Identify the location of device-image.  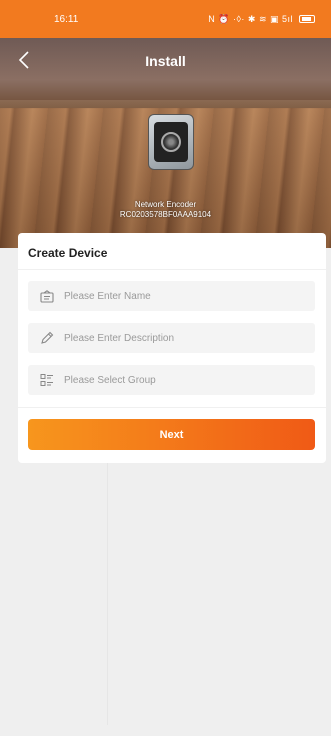
(171, 142).